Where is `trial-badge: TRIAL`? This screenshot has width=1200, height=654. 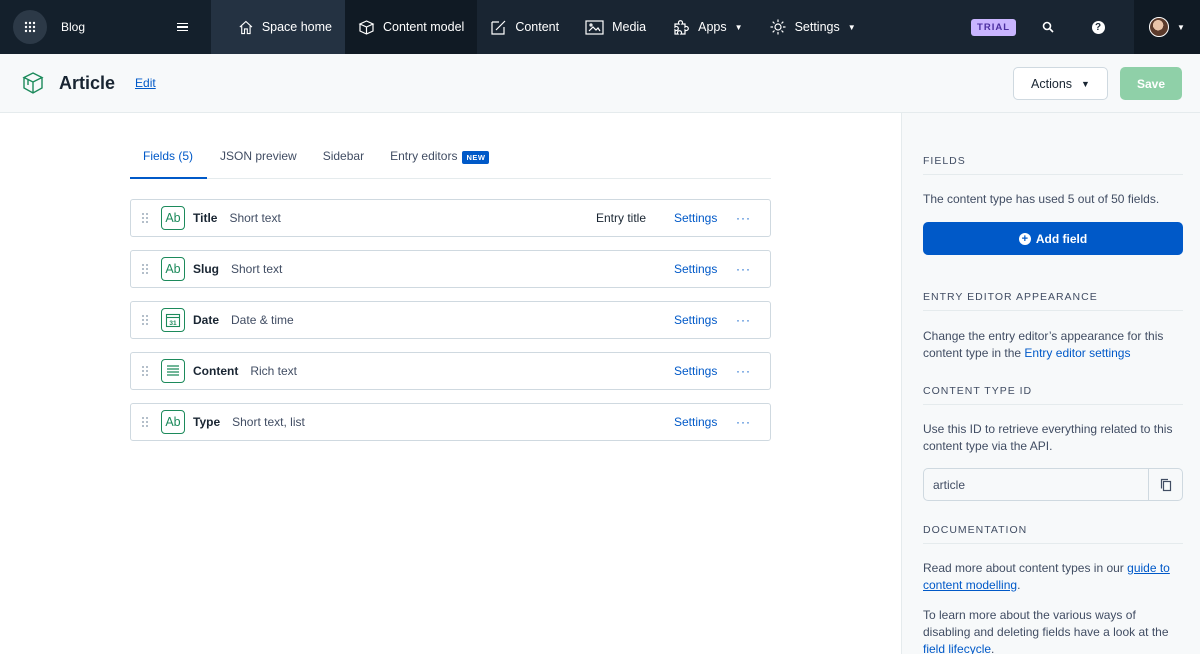 trial-badge: TRIAL is located at coordinates (993, 27).